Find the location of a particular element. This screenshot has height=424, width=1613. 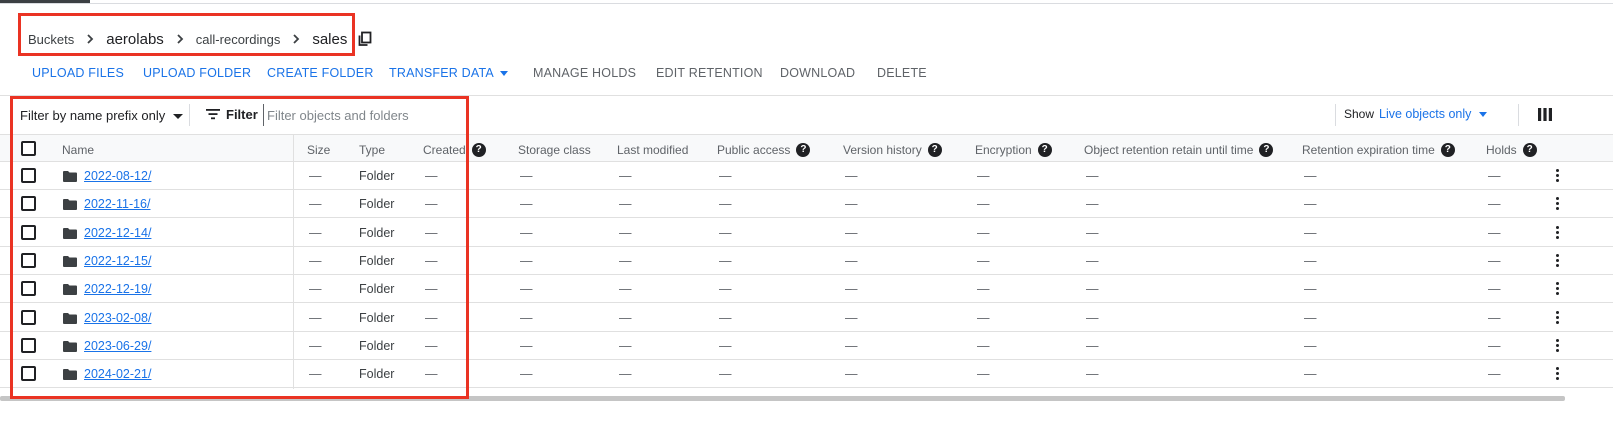

manage-holds-button: MANAGE HOLDS is located at coordinates (584, 73).